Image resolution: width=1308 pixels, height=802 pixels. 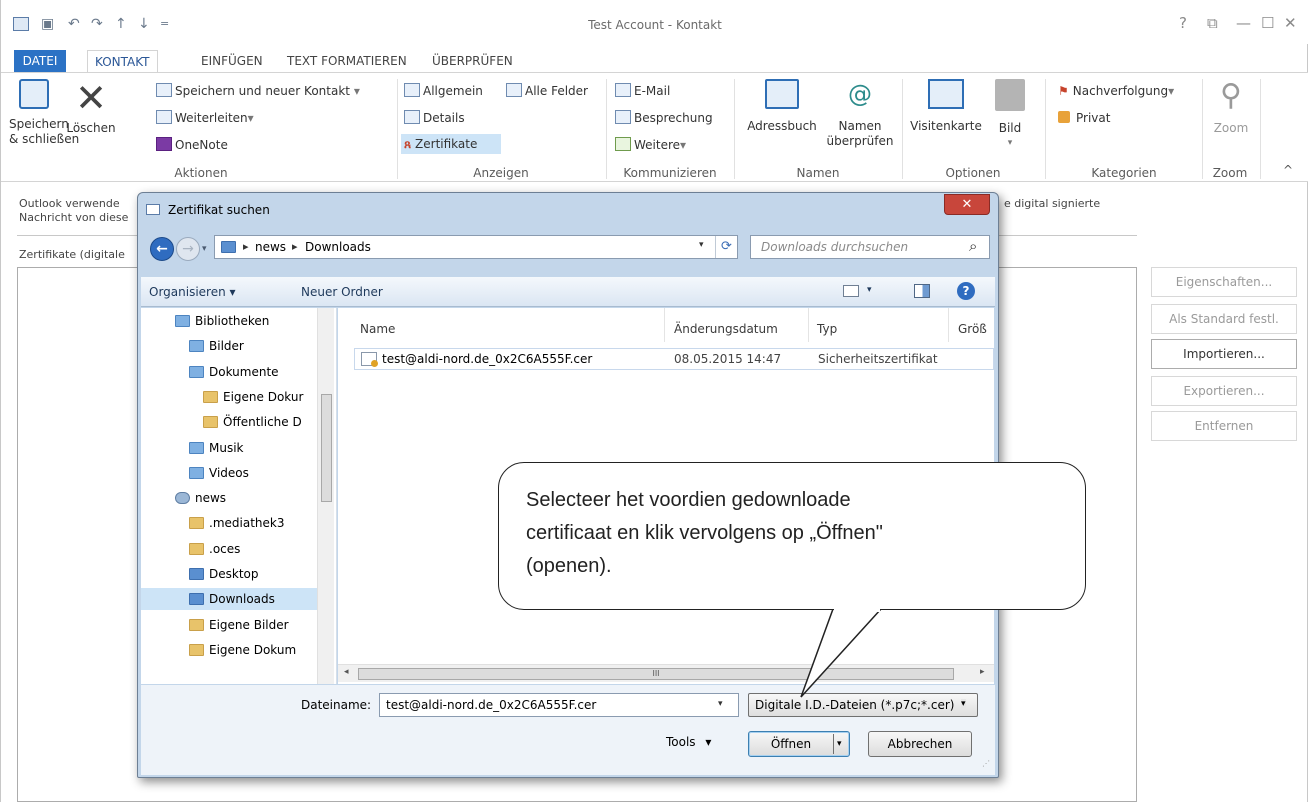 I want to click on callout-line: Selecteer het voordien gedownloade, so click(x=688, y=500).